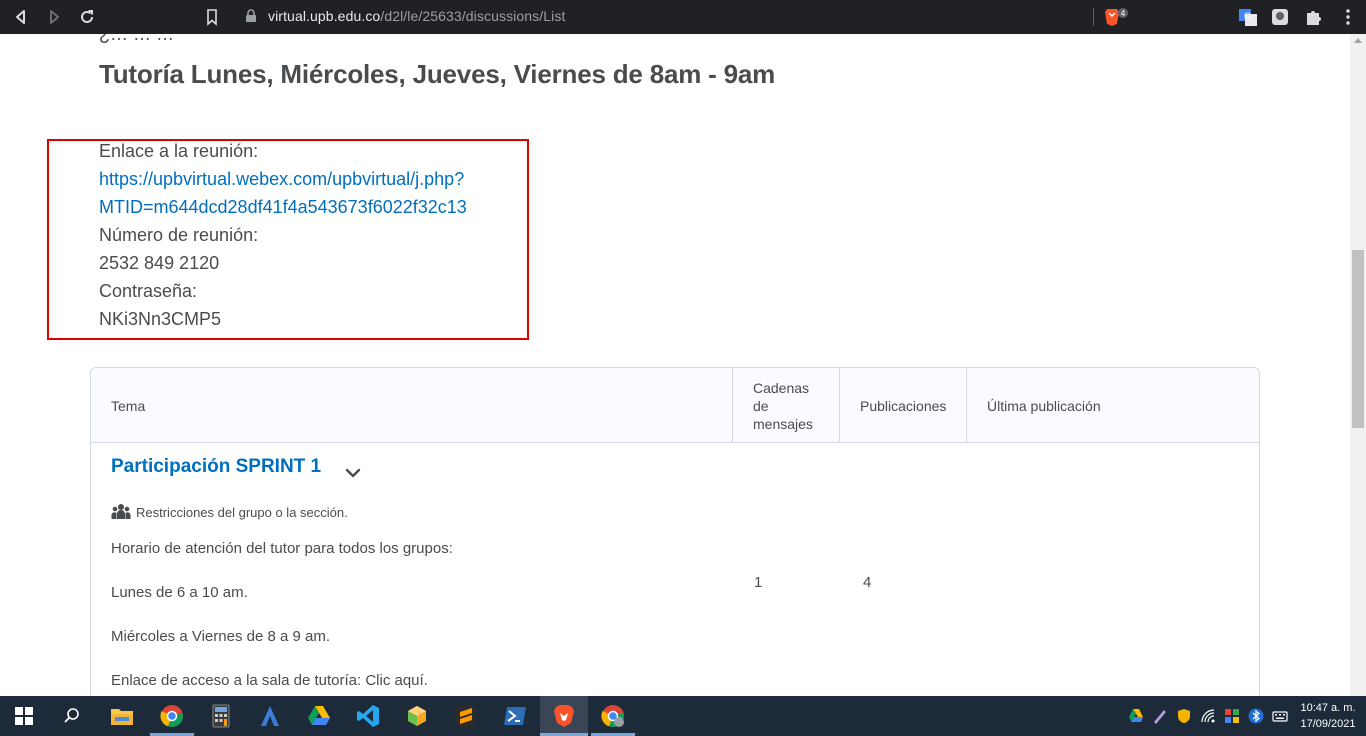 The image size is (1366, 736). I want to click on topic-title-link: Participación SPRINT 1, so click(216, 467).